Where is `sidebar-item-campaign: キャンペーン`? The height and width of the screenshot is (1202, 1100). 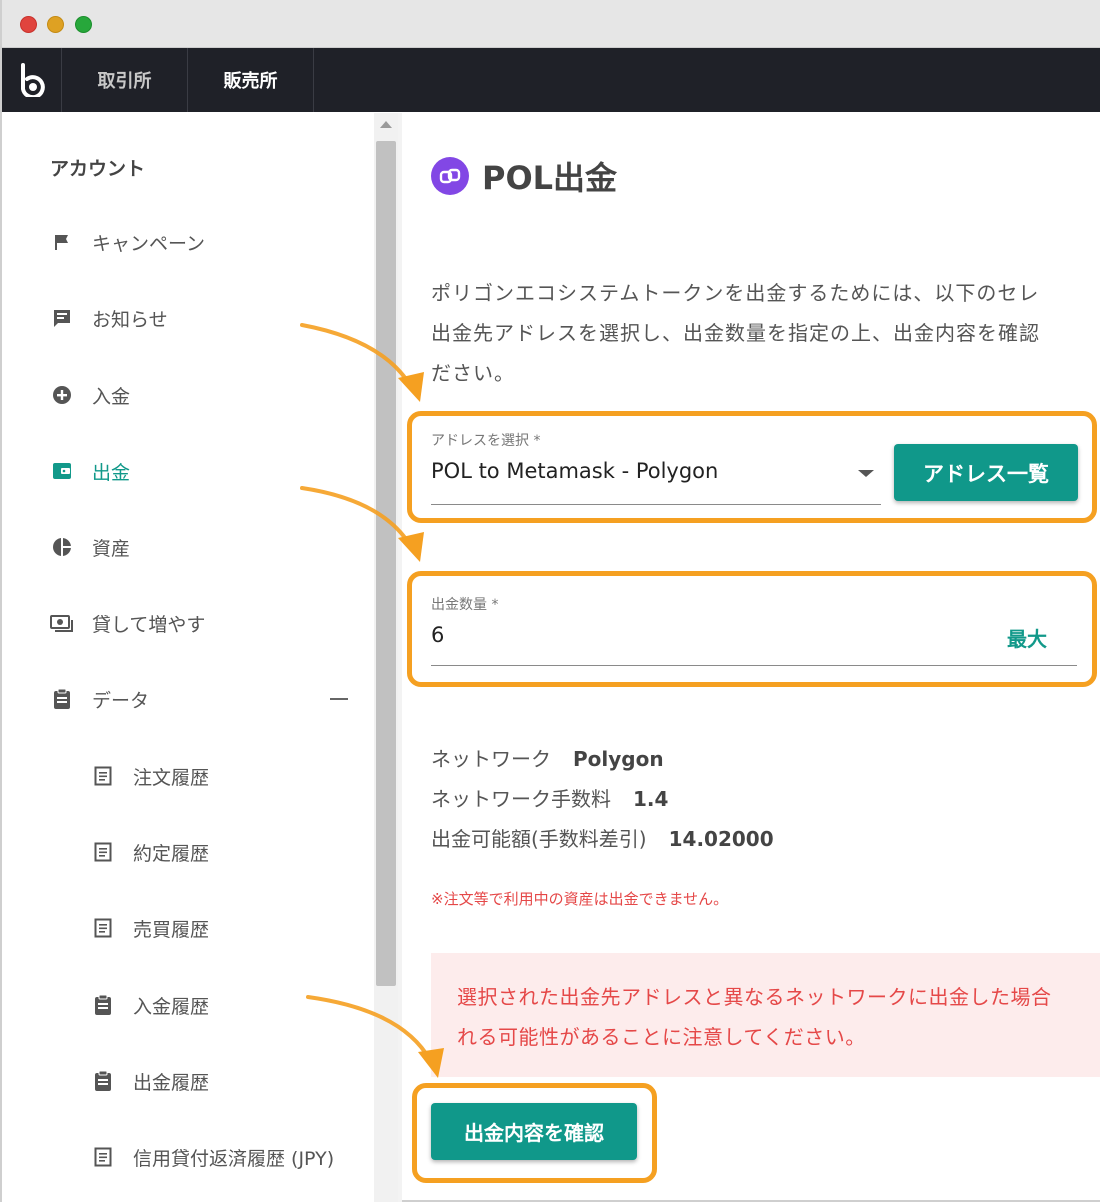 sidebar-item-campaign: キャンペーン is located at coordinates (127, 242).